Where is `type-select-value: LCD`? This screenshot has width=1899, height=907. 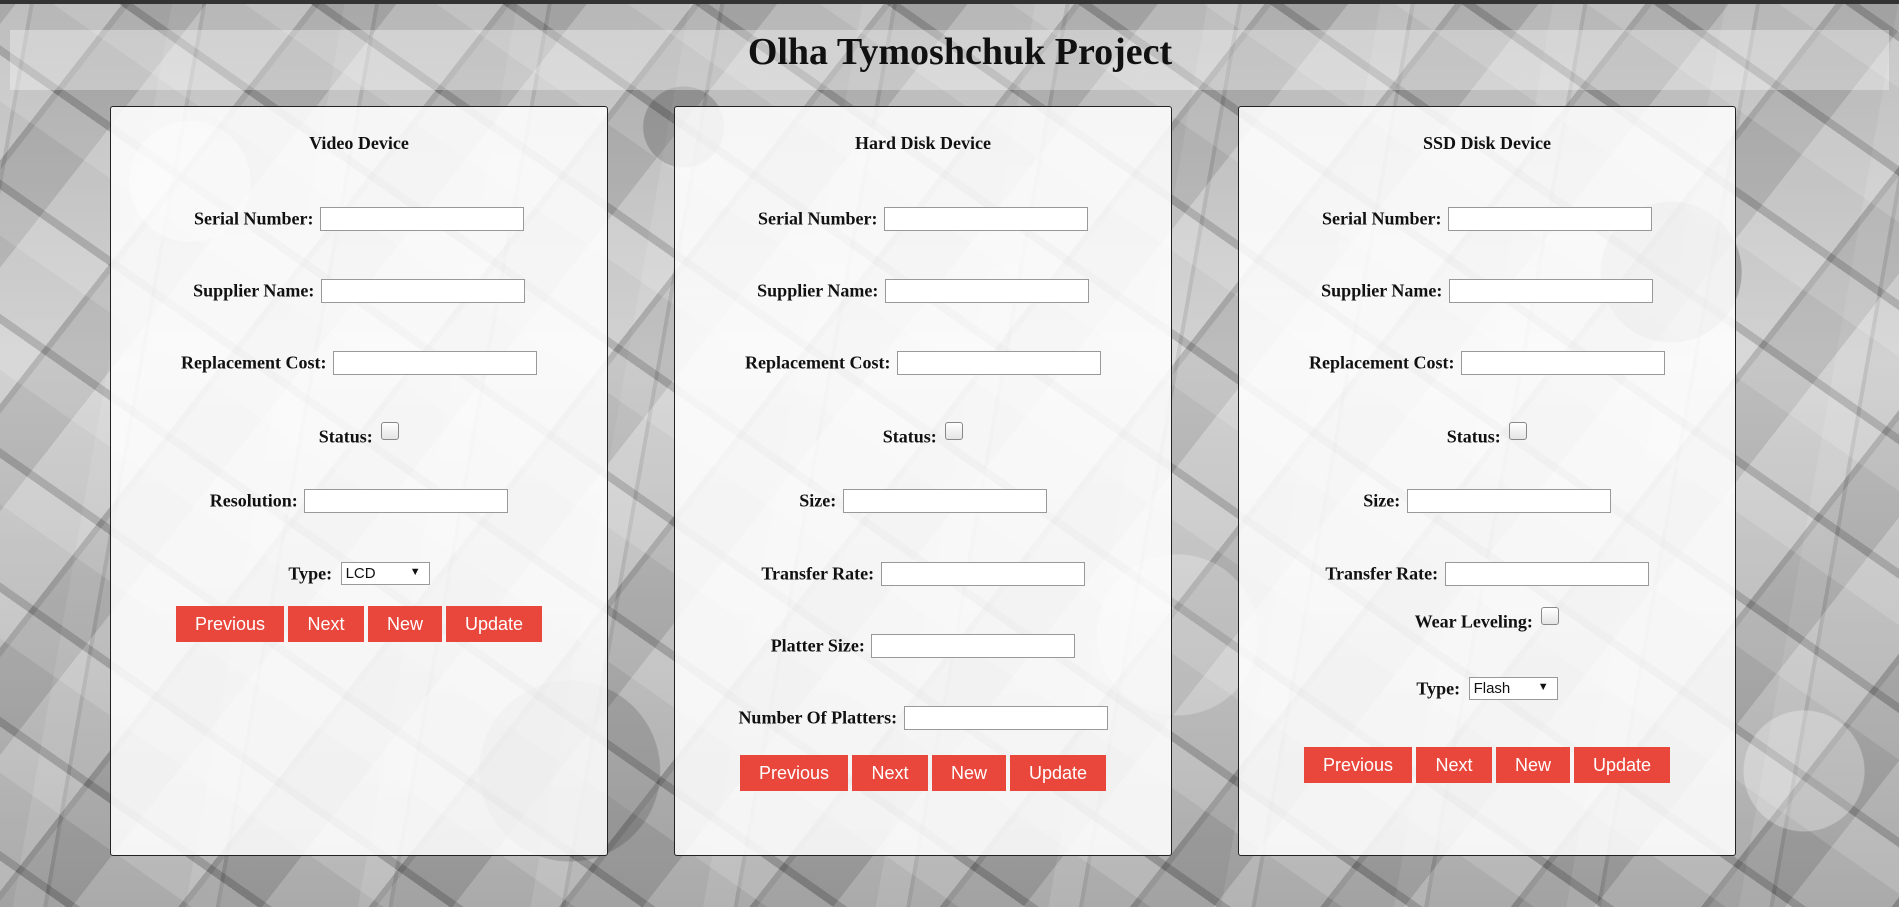
type-select-value: LCD is located at coordinates (360, 574).